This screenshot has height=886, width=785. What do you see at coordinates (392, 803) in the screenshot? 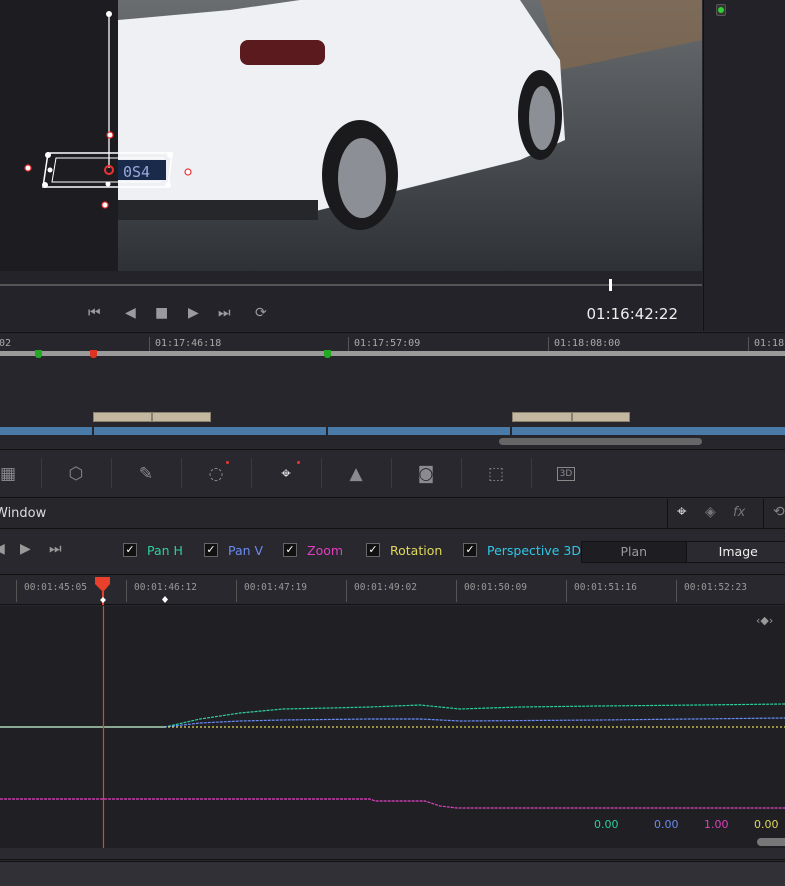
I see `zoom-curve` at bounding box center [392, 803].